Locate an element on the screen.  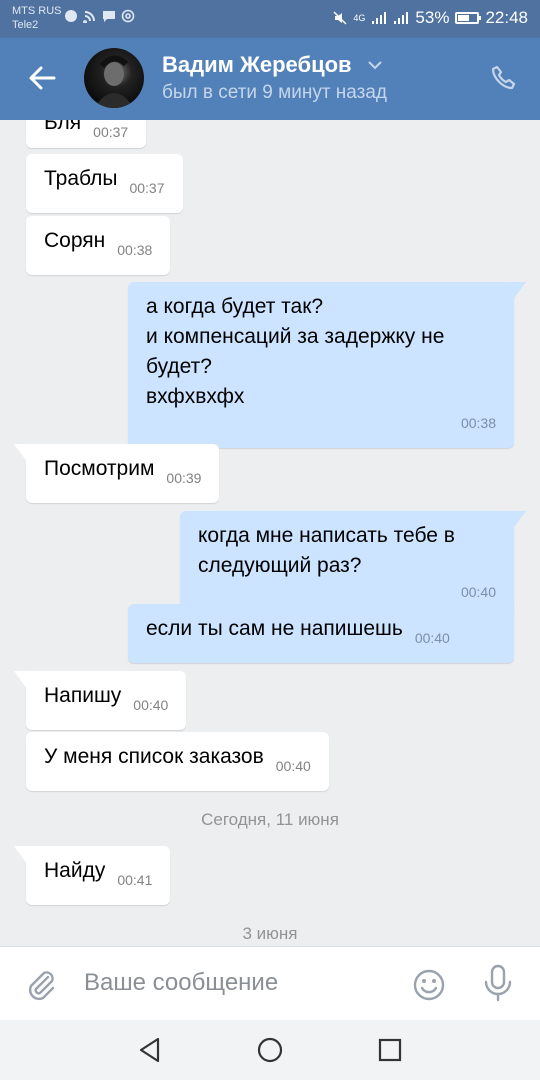
signal-2-icon is located at coordinates (401, 18).